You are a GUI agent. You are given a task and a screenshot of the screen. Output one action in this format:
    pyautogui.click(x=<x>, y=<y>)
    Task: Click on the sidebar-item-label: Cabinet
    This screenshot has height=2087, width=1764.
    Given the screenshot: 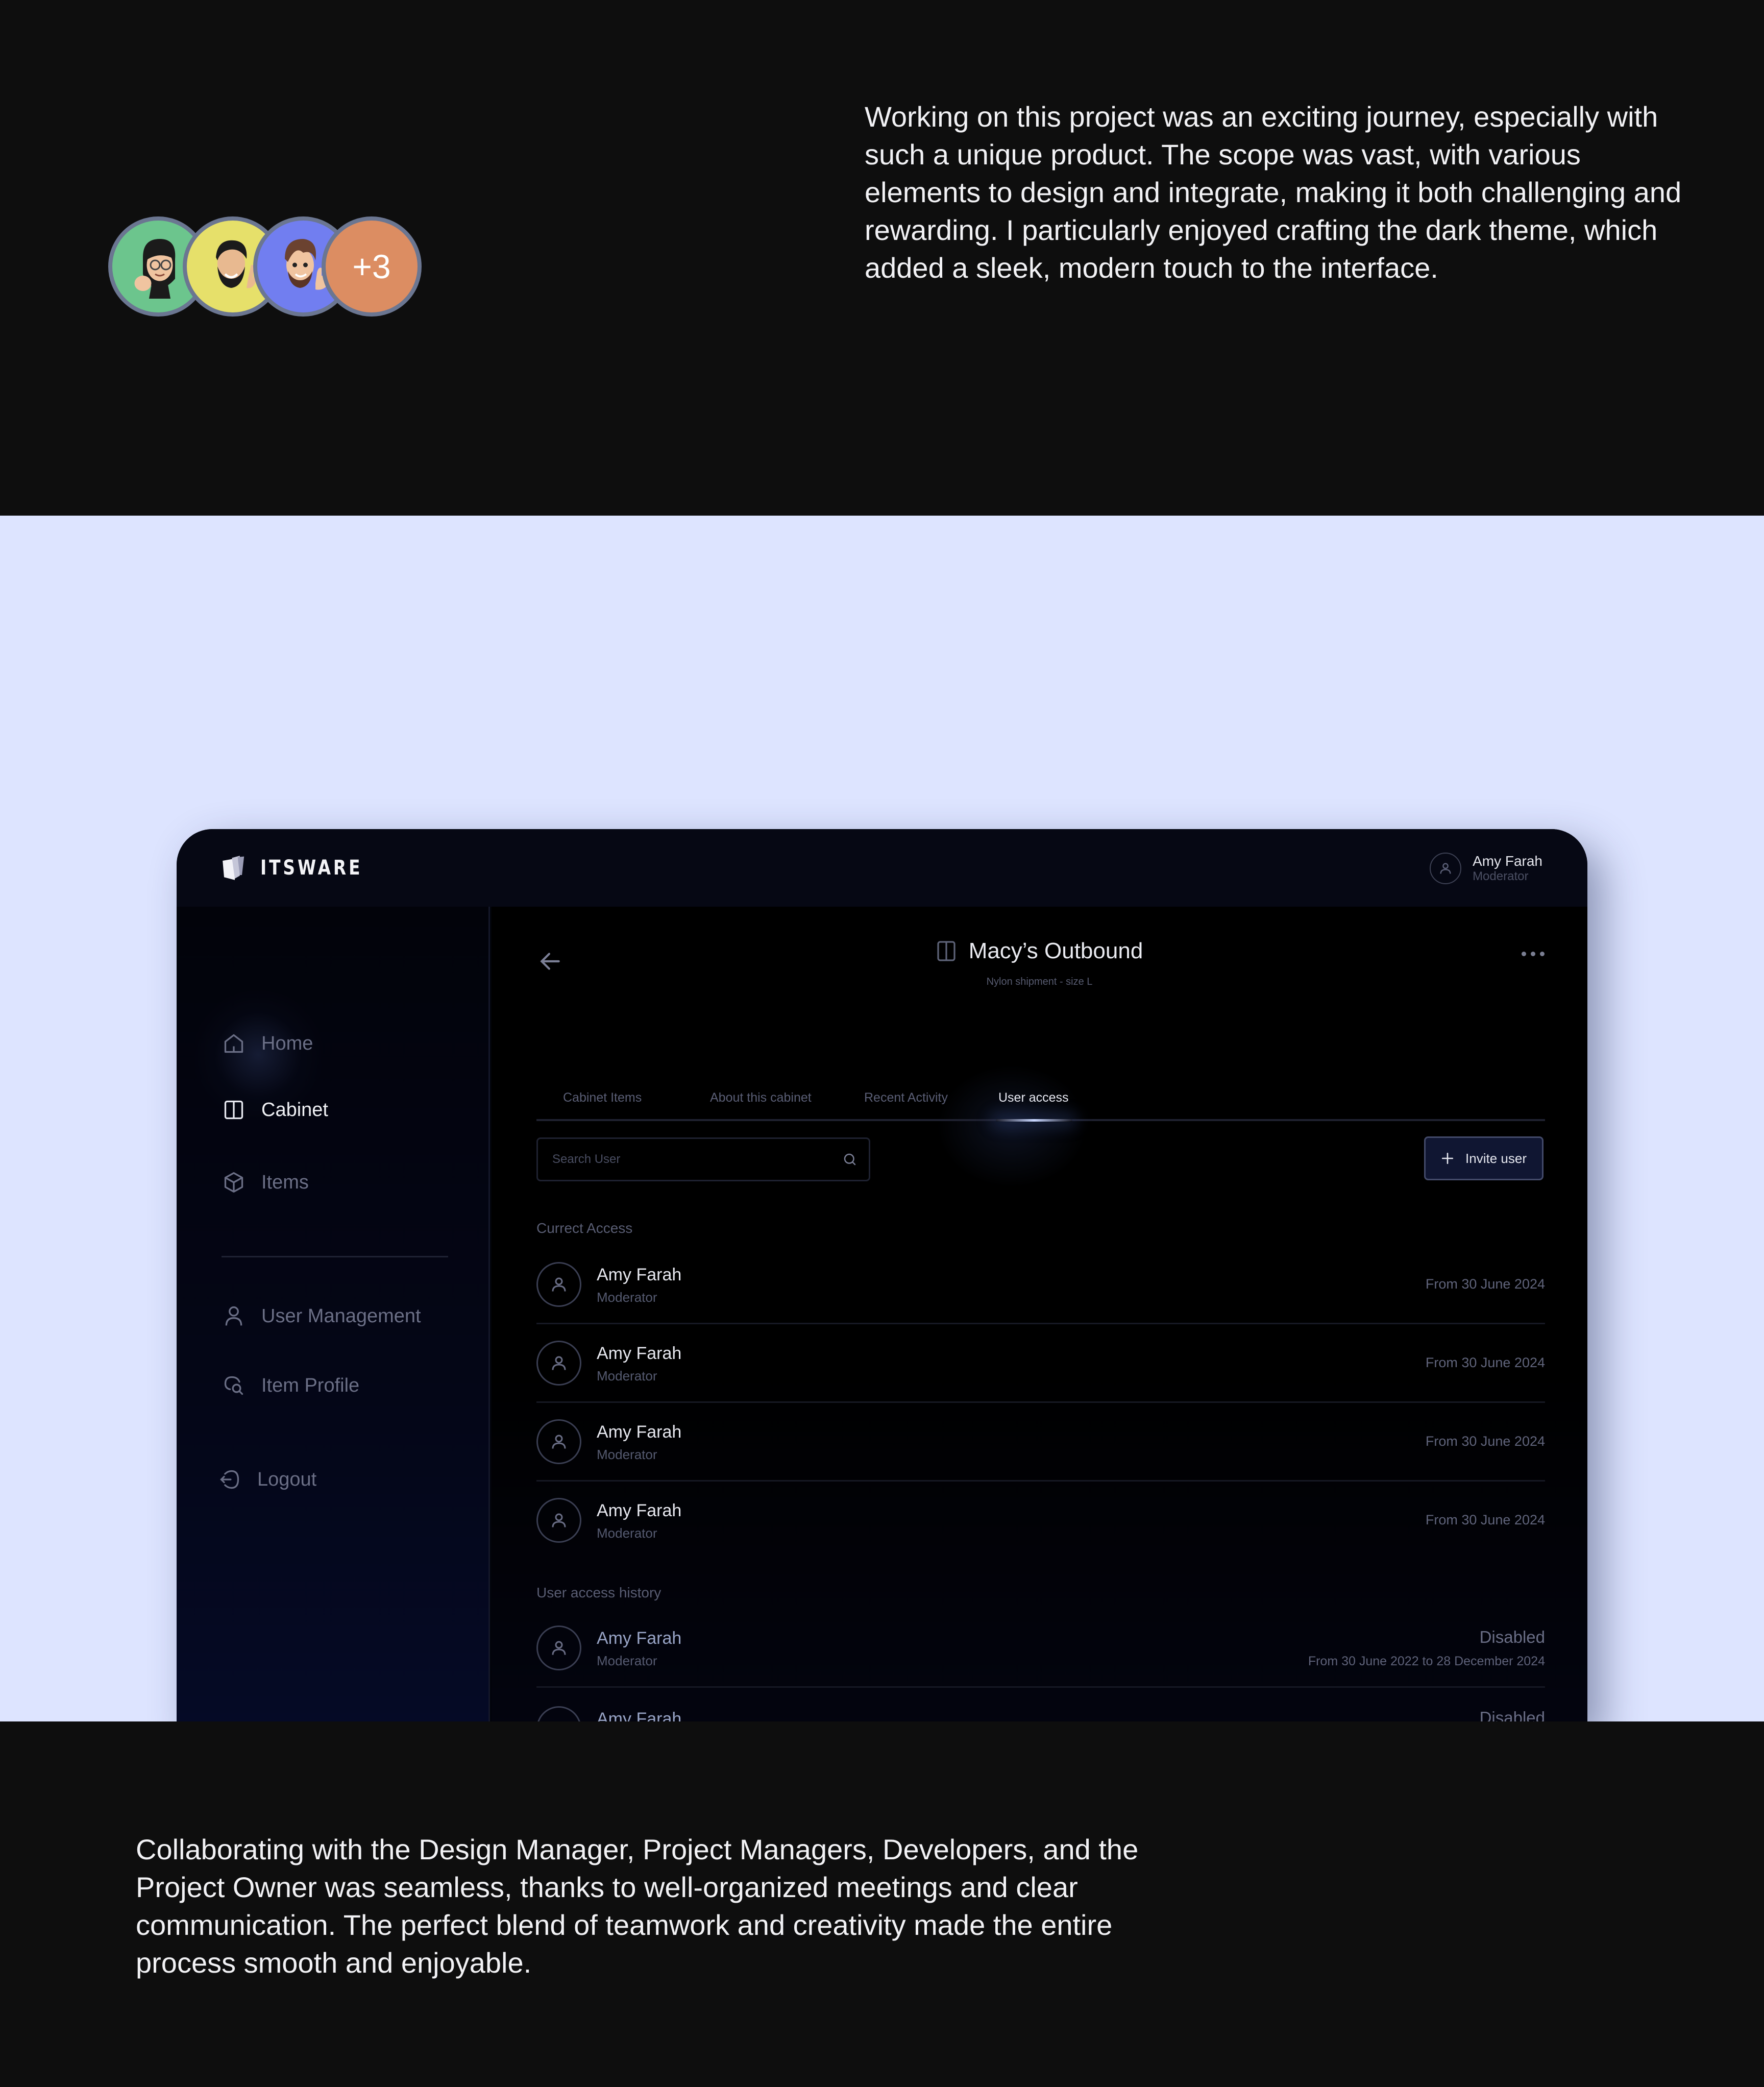 What is the action you would take?
    pyautogui.click(x=294, y=1110)
    